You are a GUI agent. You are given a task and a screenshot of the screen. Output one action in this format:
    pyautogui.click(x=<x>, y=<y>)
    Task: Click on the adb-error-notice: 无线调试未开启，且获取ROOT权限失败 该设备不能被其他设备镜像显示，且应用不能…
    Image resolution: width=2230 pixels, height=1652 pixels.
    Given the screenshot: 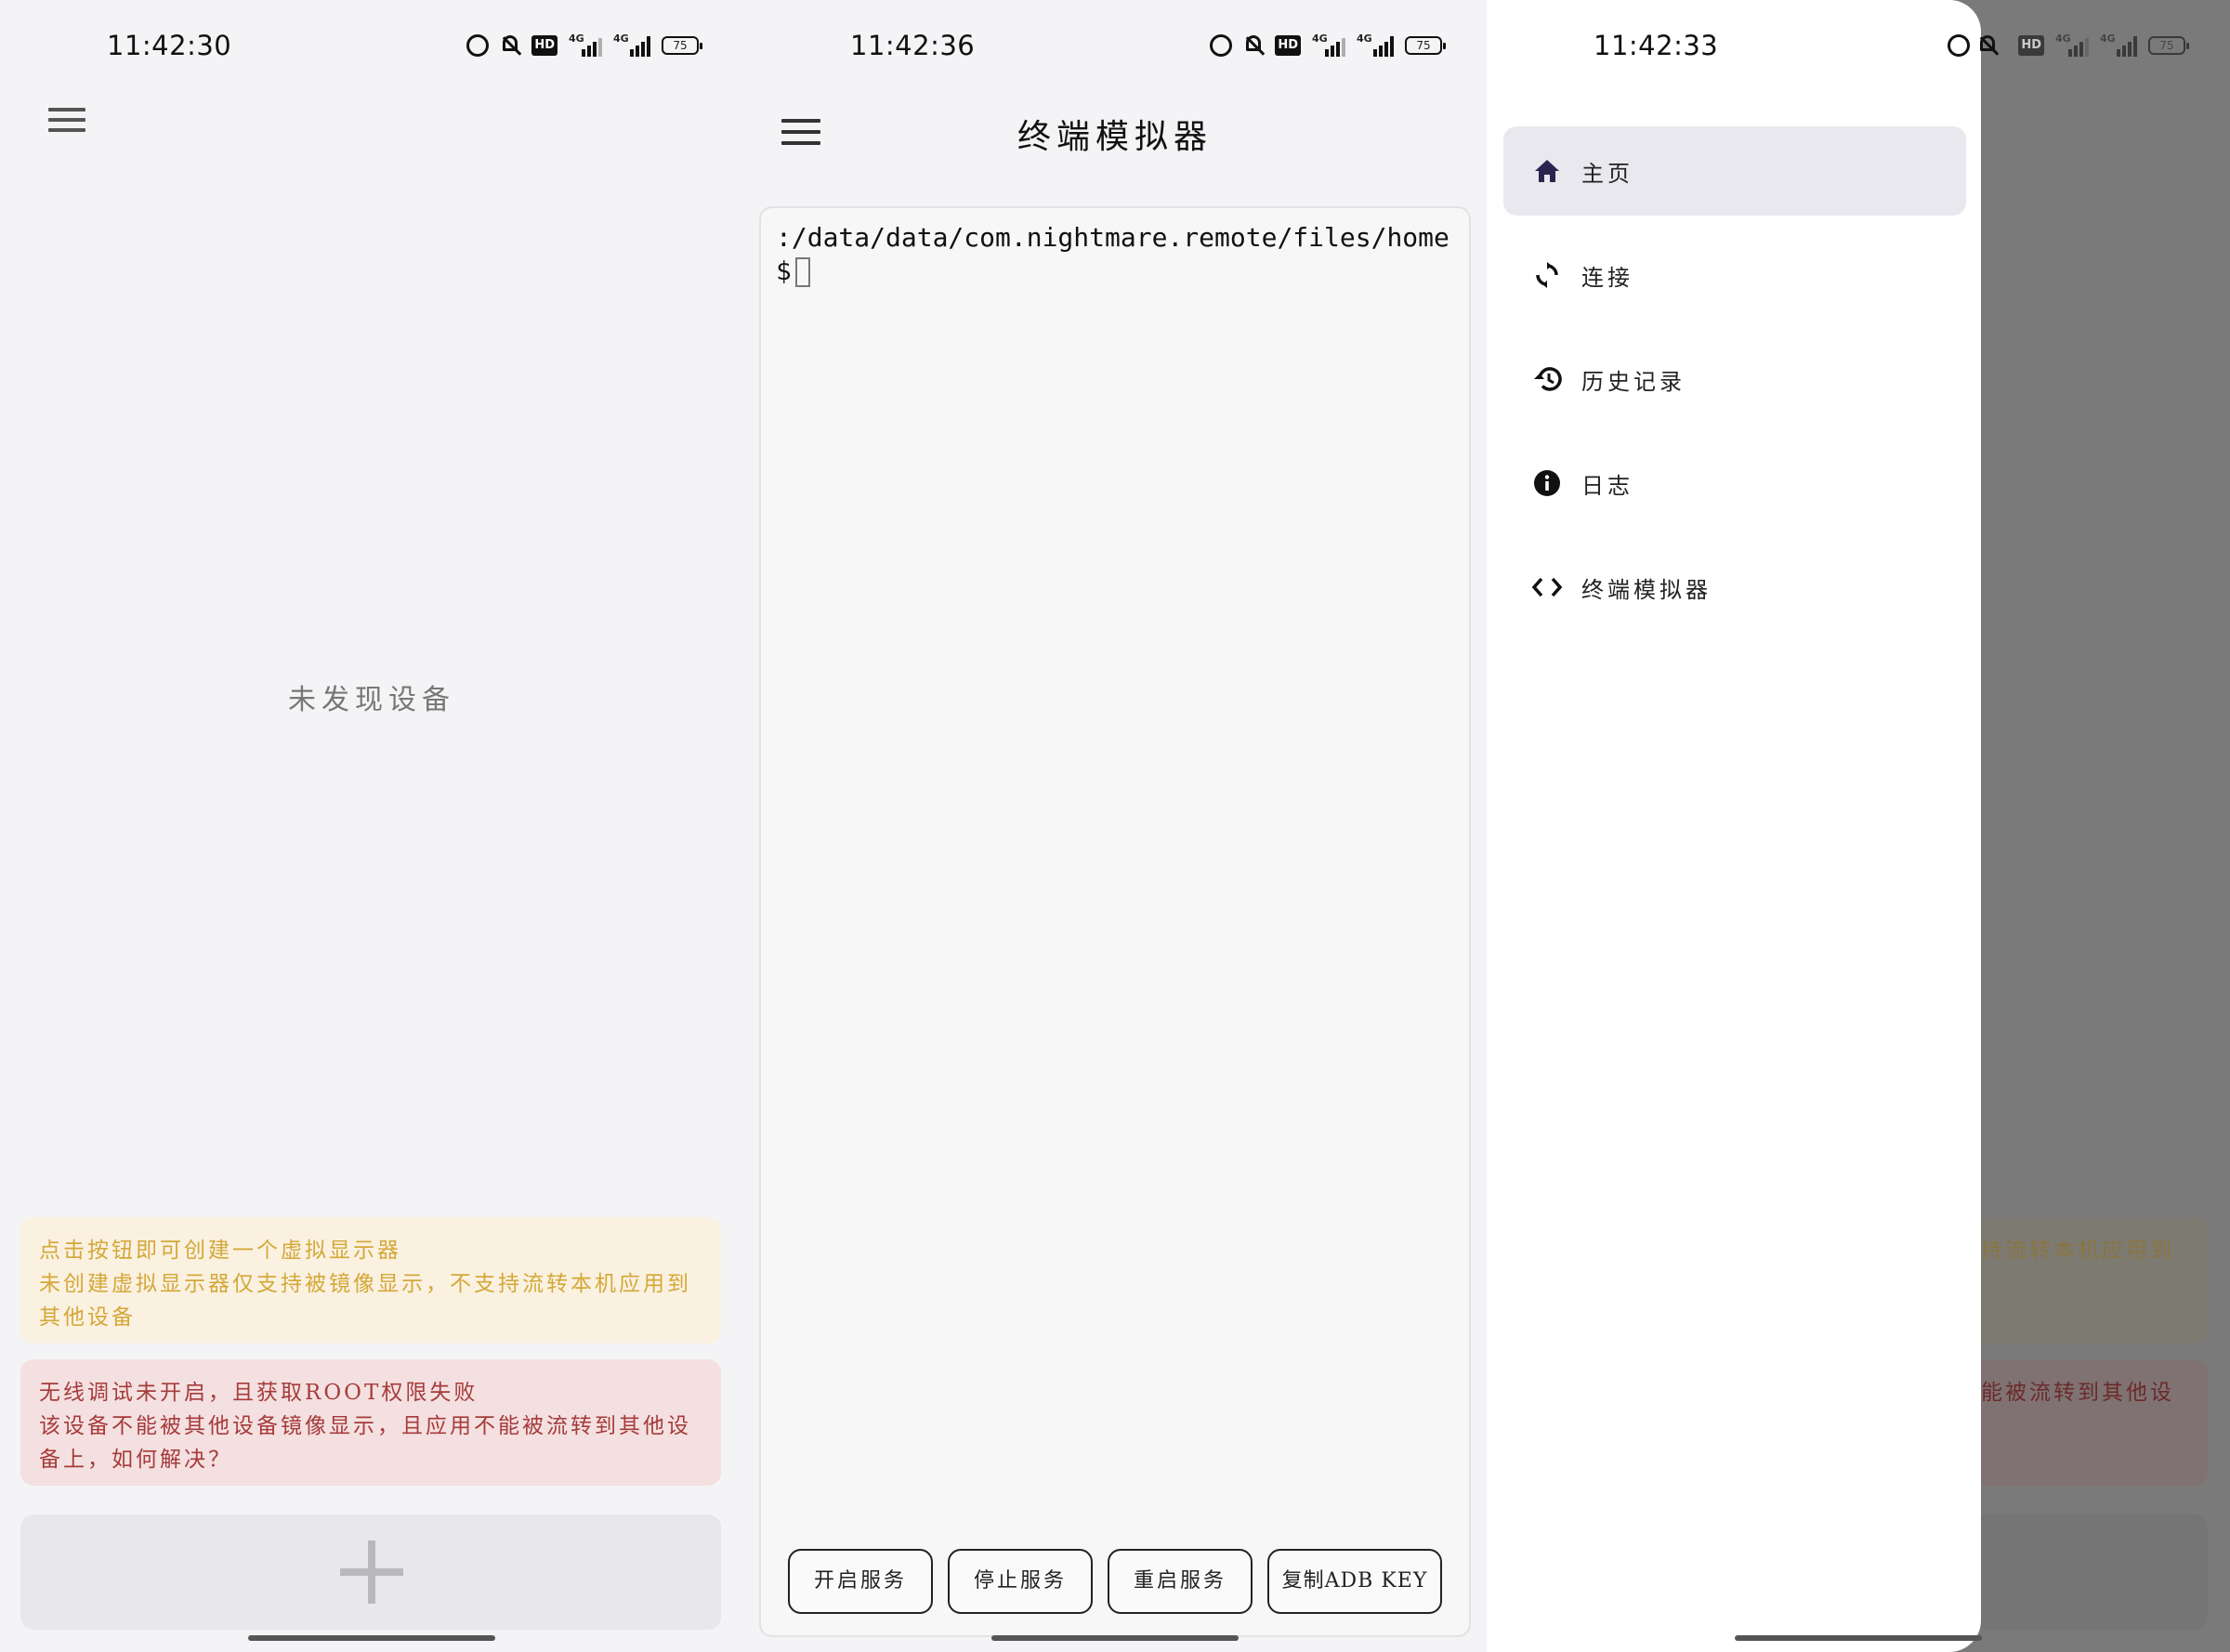 What is the action you would take?
    pyautogui.click(x=370, y=1422)
    